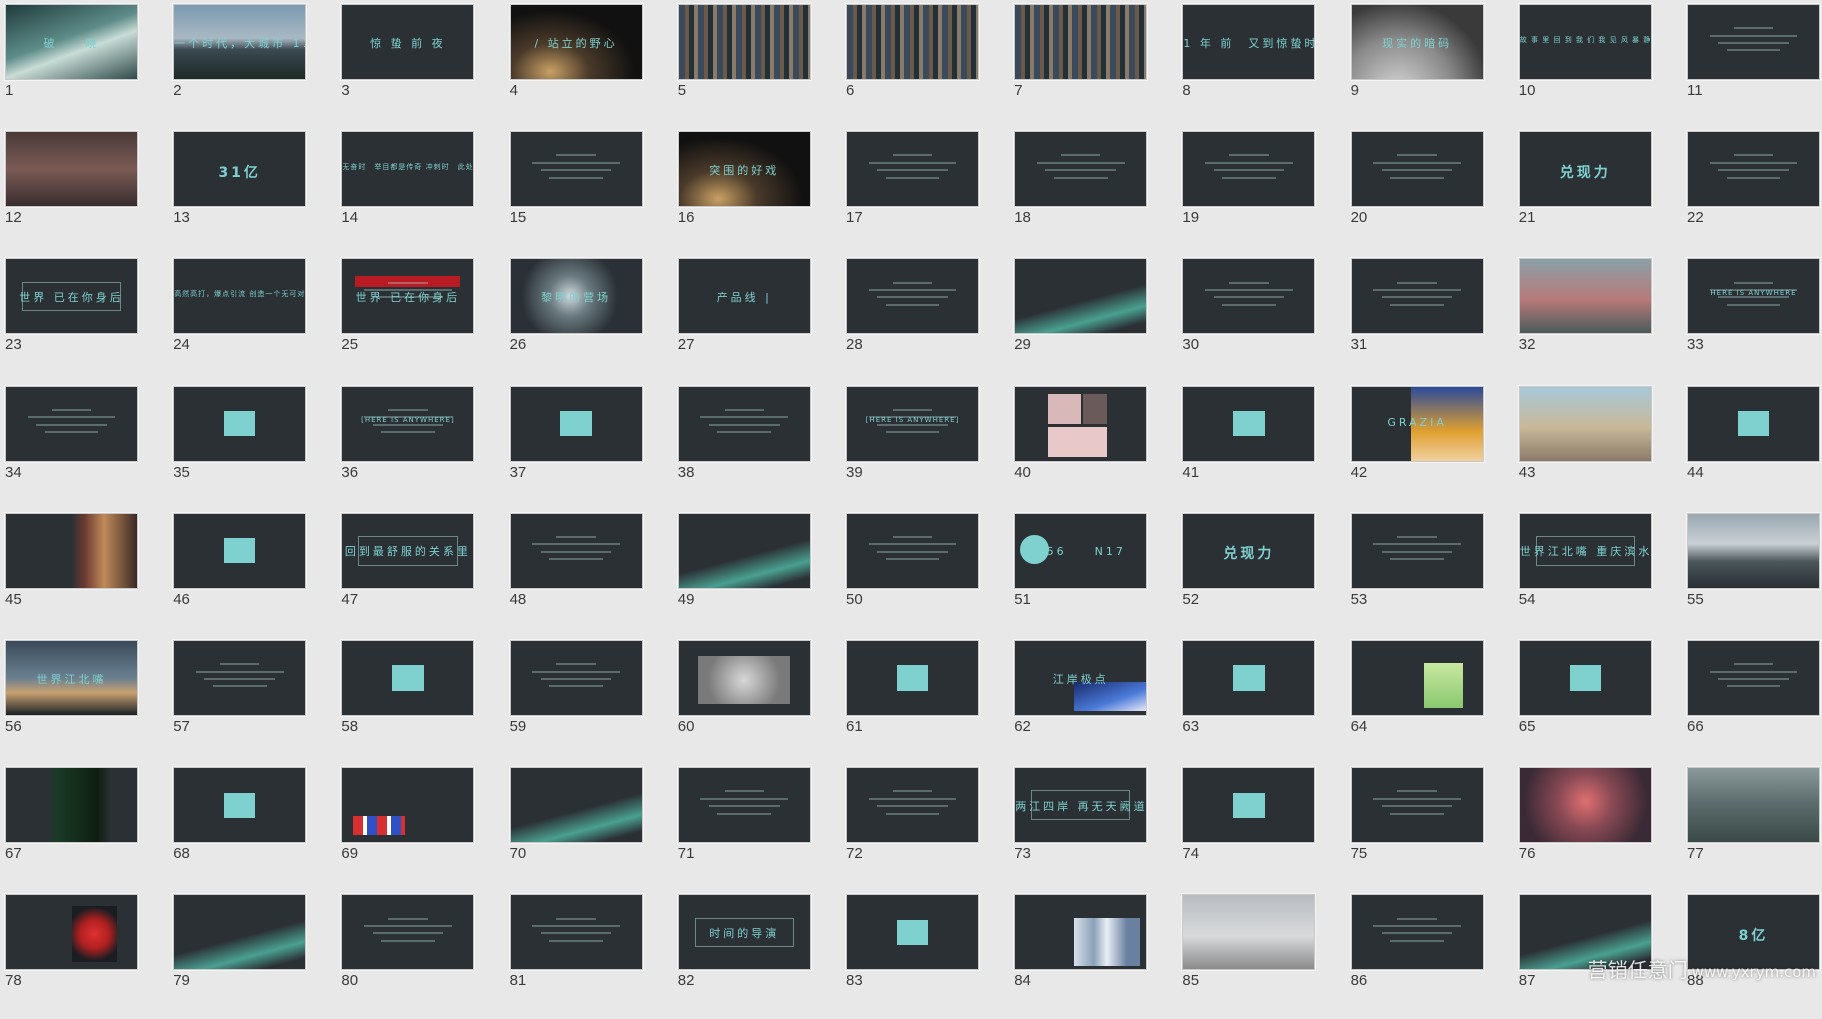  I want to click on slide-cell: 故 事 里 回 到 我 们 我 见 风 暴 静 听 海 声 10, so click(1599, 65).